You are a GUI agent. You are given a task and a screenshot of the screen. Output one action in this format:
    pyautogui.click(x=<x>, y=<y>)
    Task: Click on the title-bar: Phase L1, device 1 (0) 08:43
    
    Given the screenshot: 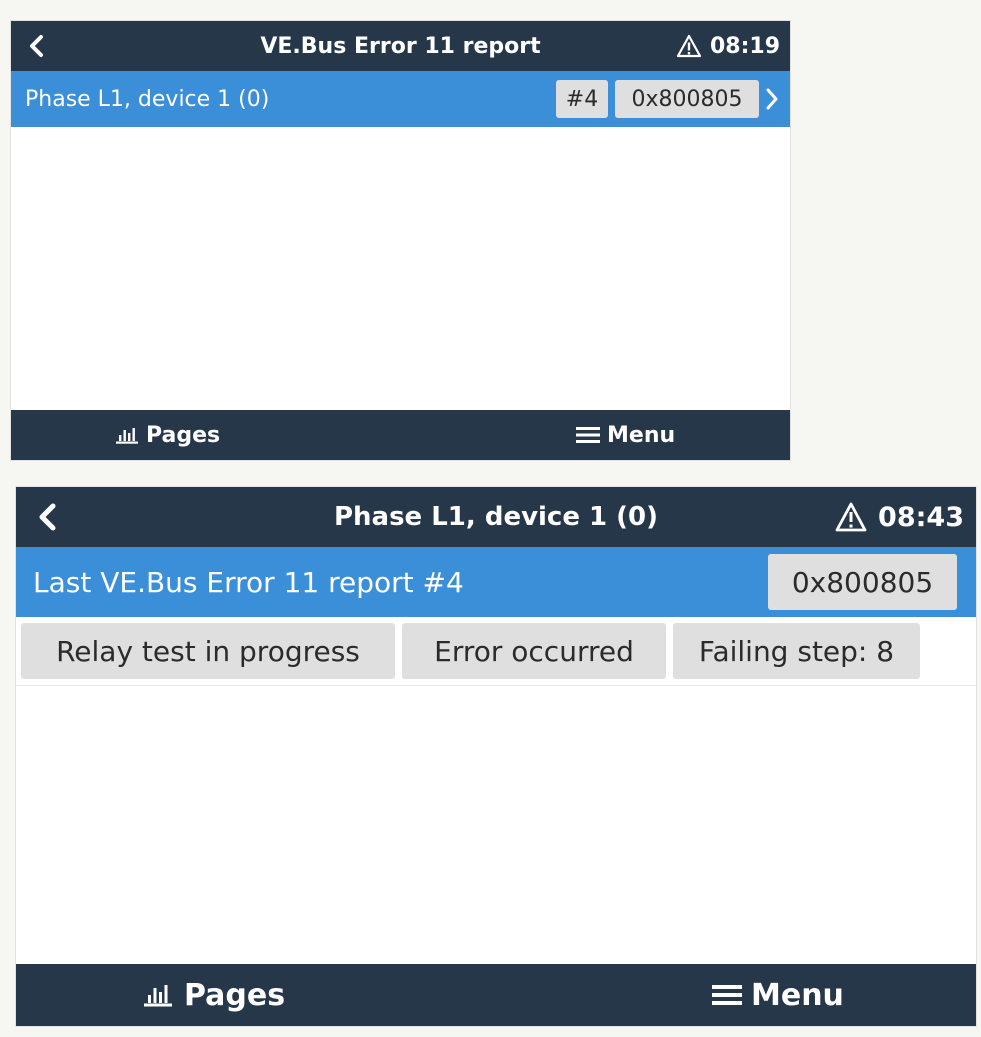 What is the action you would take?
    pyautogui.click(x=496, y=517)
    